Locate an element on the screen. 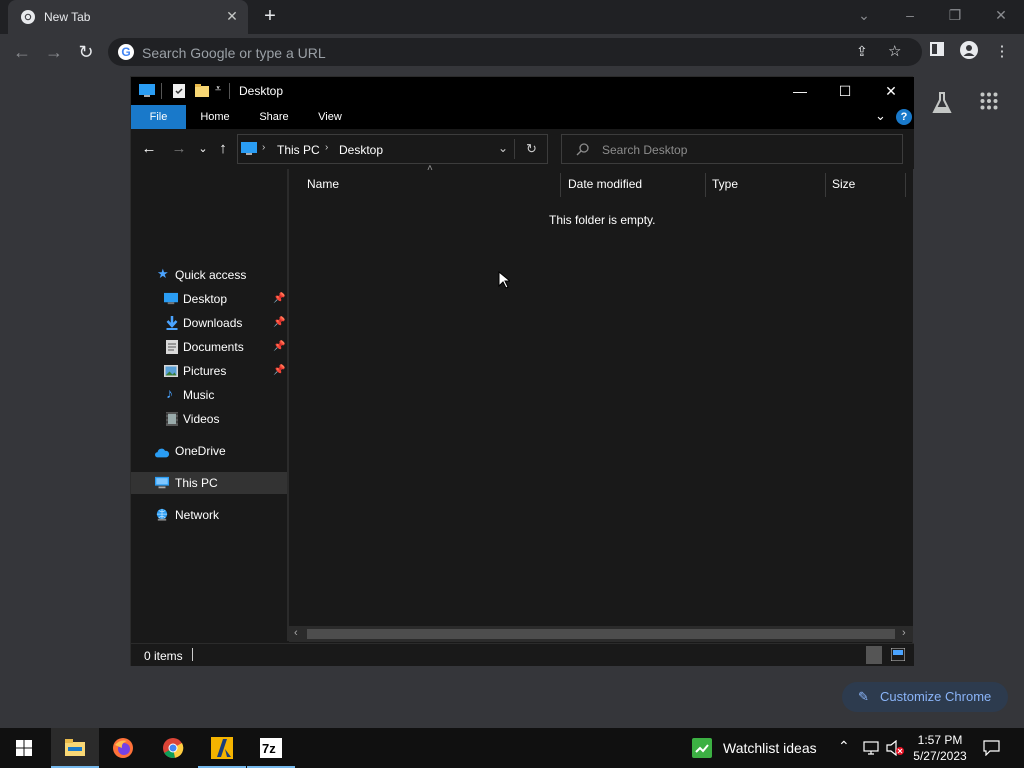 Image resolution: width=1024 pixels, height=768 pixels. document-icon is located at coordinates (172, 347).